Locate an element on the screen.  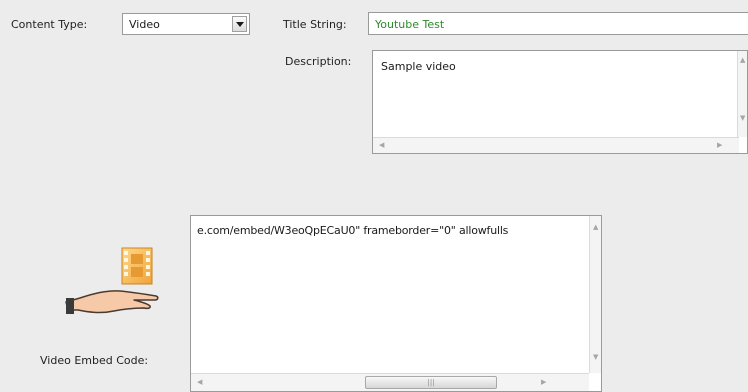
embed-code-label: Video Embed Code: is located at coordinates (94, 360).